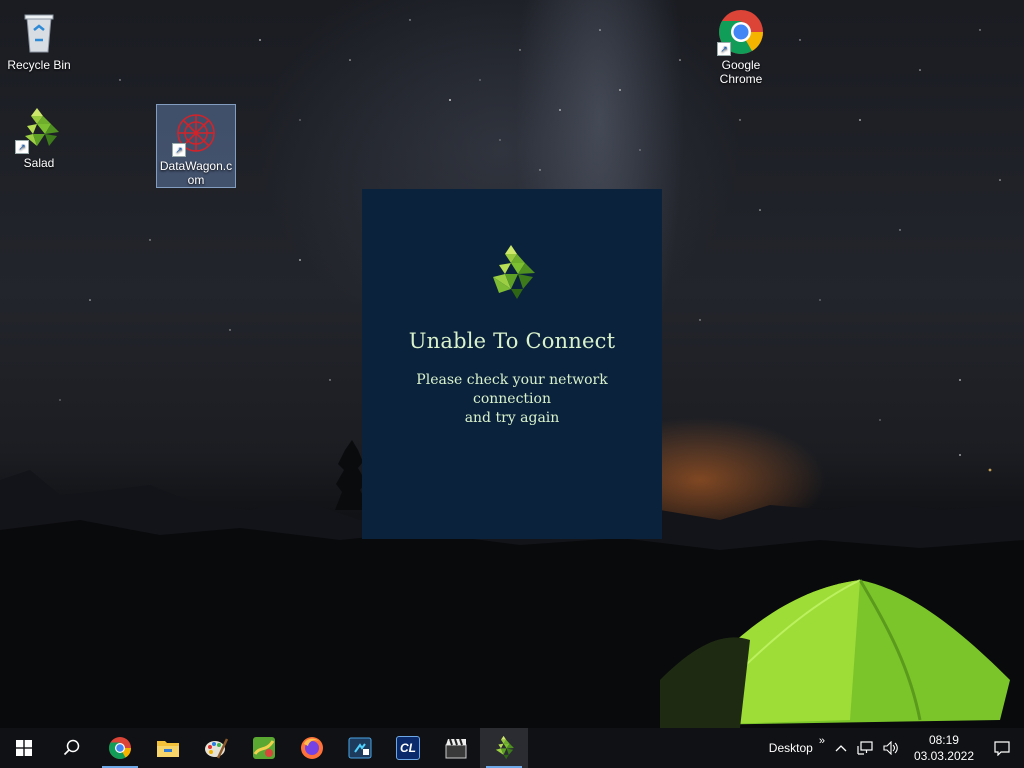  I want to click on datawagon-shortcut: ↗ DataWagon.c om, so click(196, 146).